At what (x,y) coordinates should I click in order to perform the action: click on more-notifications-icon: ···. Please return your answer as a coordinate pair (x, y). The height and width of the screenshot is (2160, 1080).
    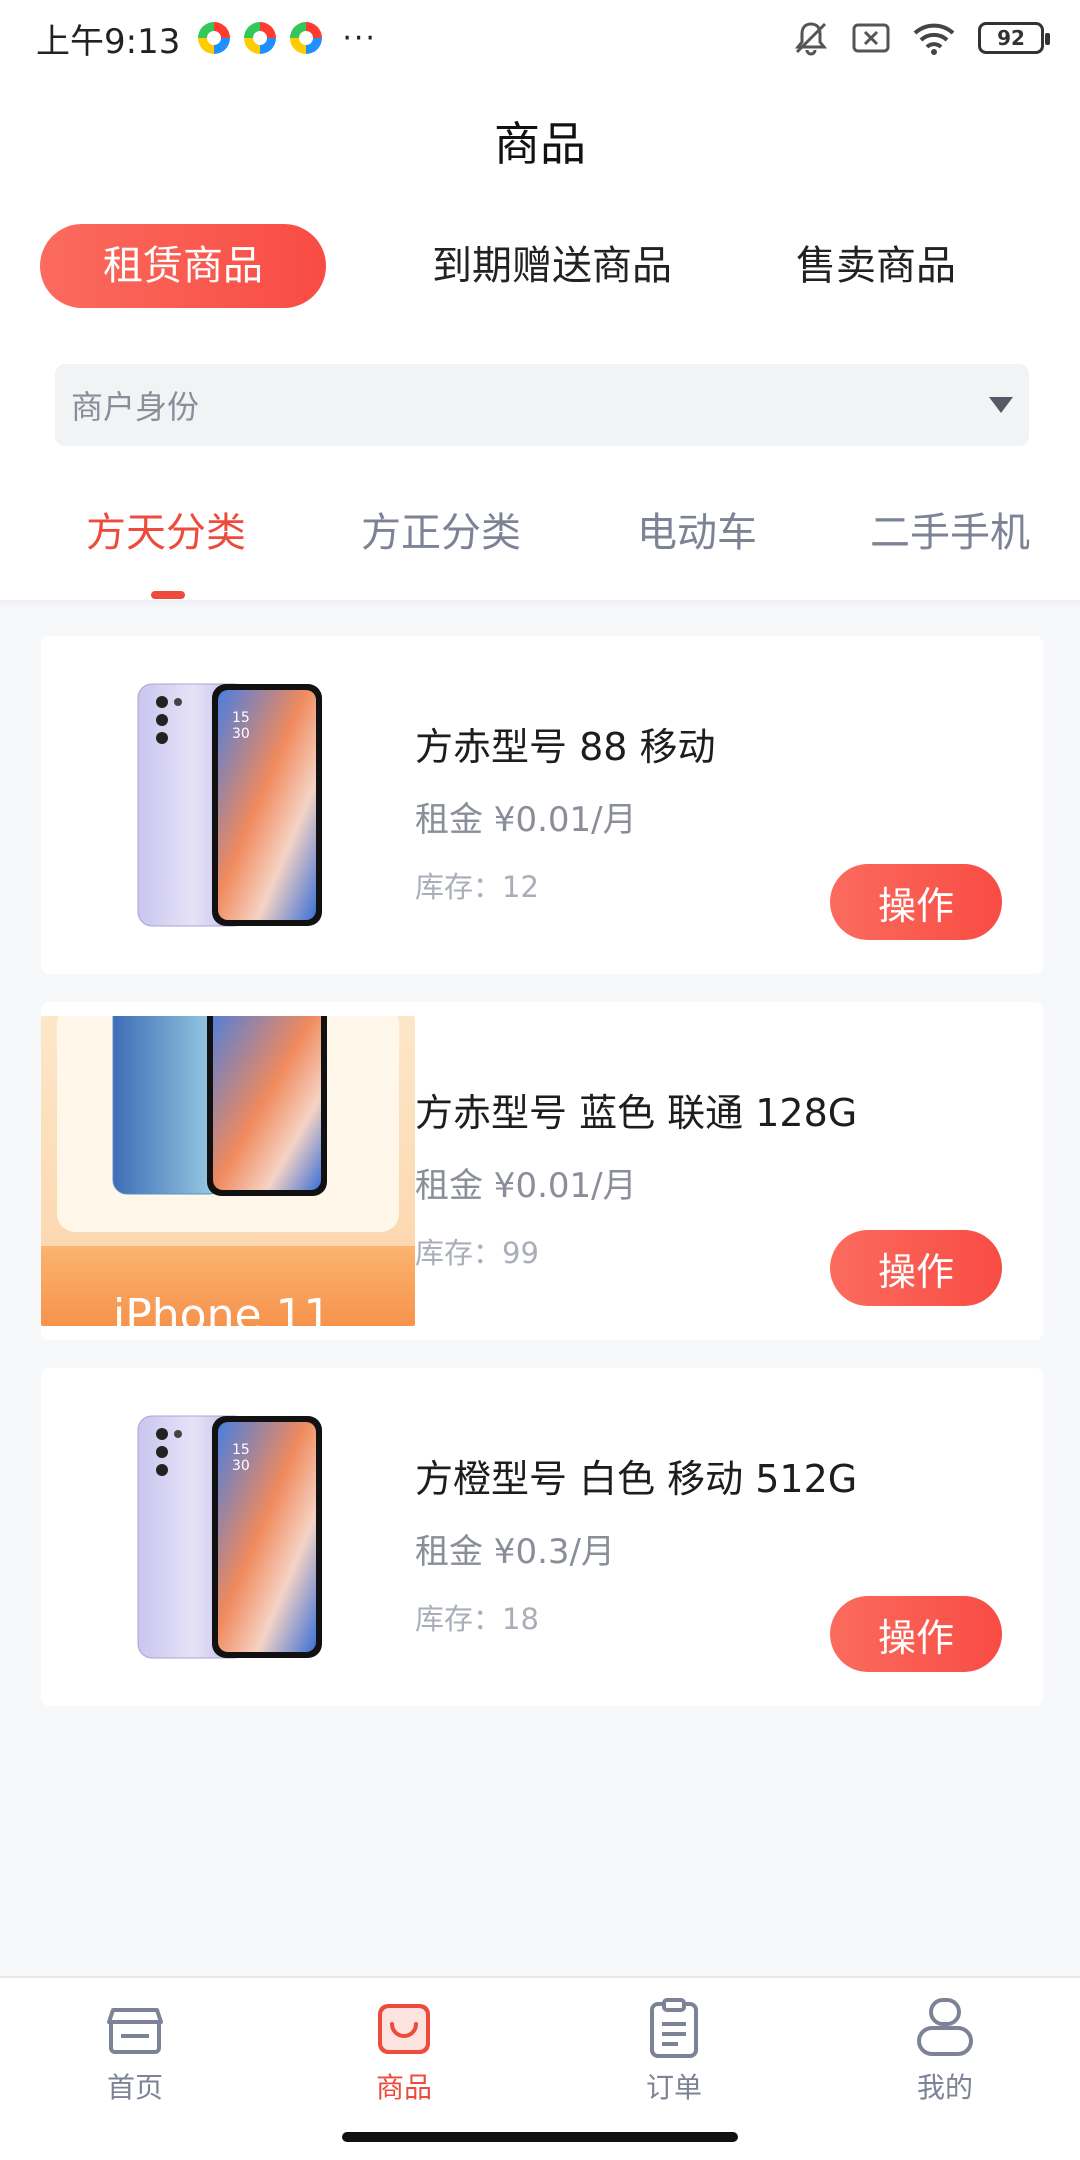
    Looking at the image, I should click on (359, 38).